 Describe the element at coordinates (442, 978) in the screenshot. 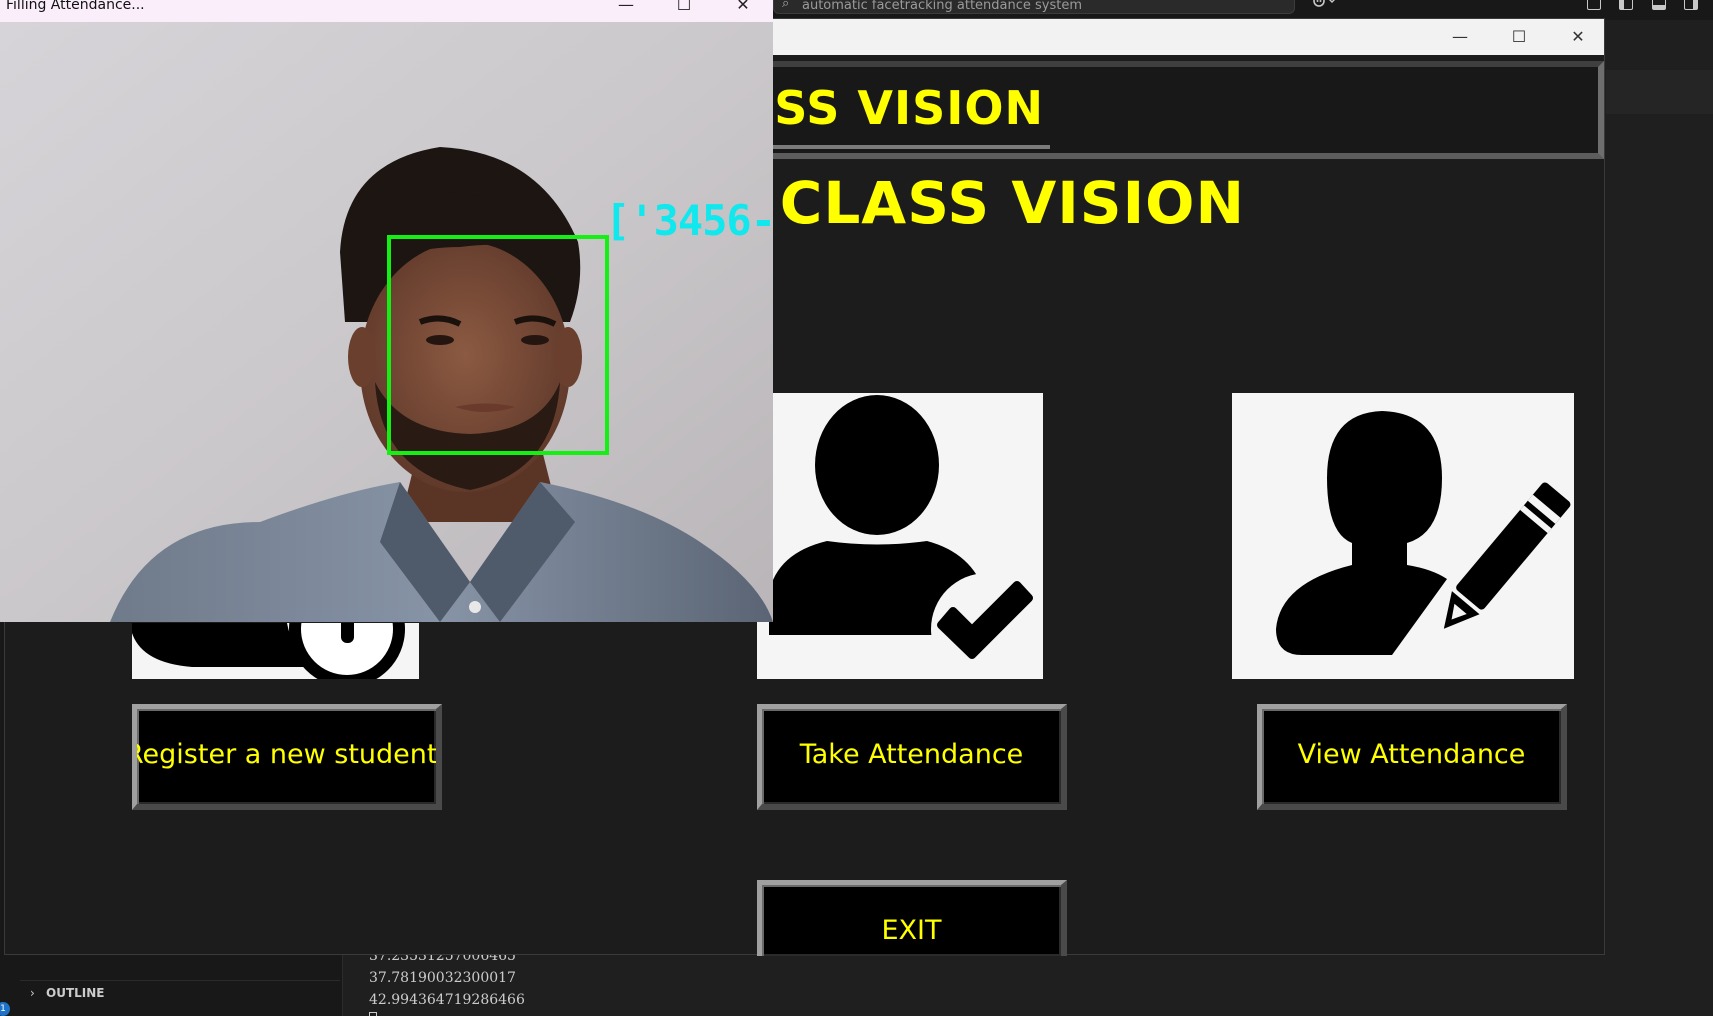

I see `terminal-line: 37.78190032300017` at that location.